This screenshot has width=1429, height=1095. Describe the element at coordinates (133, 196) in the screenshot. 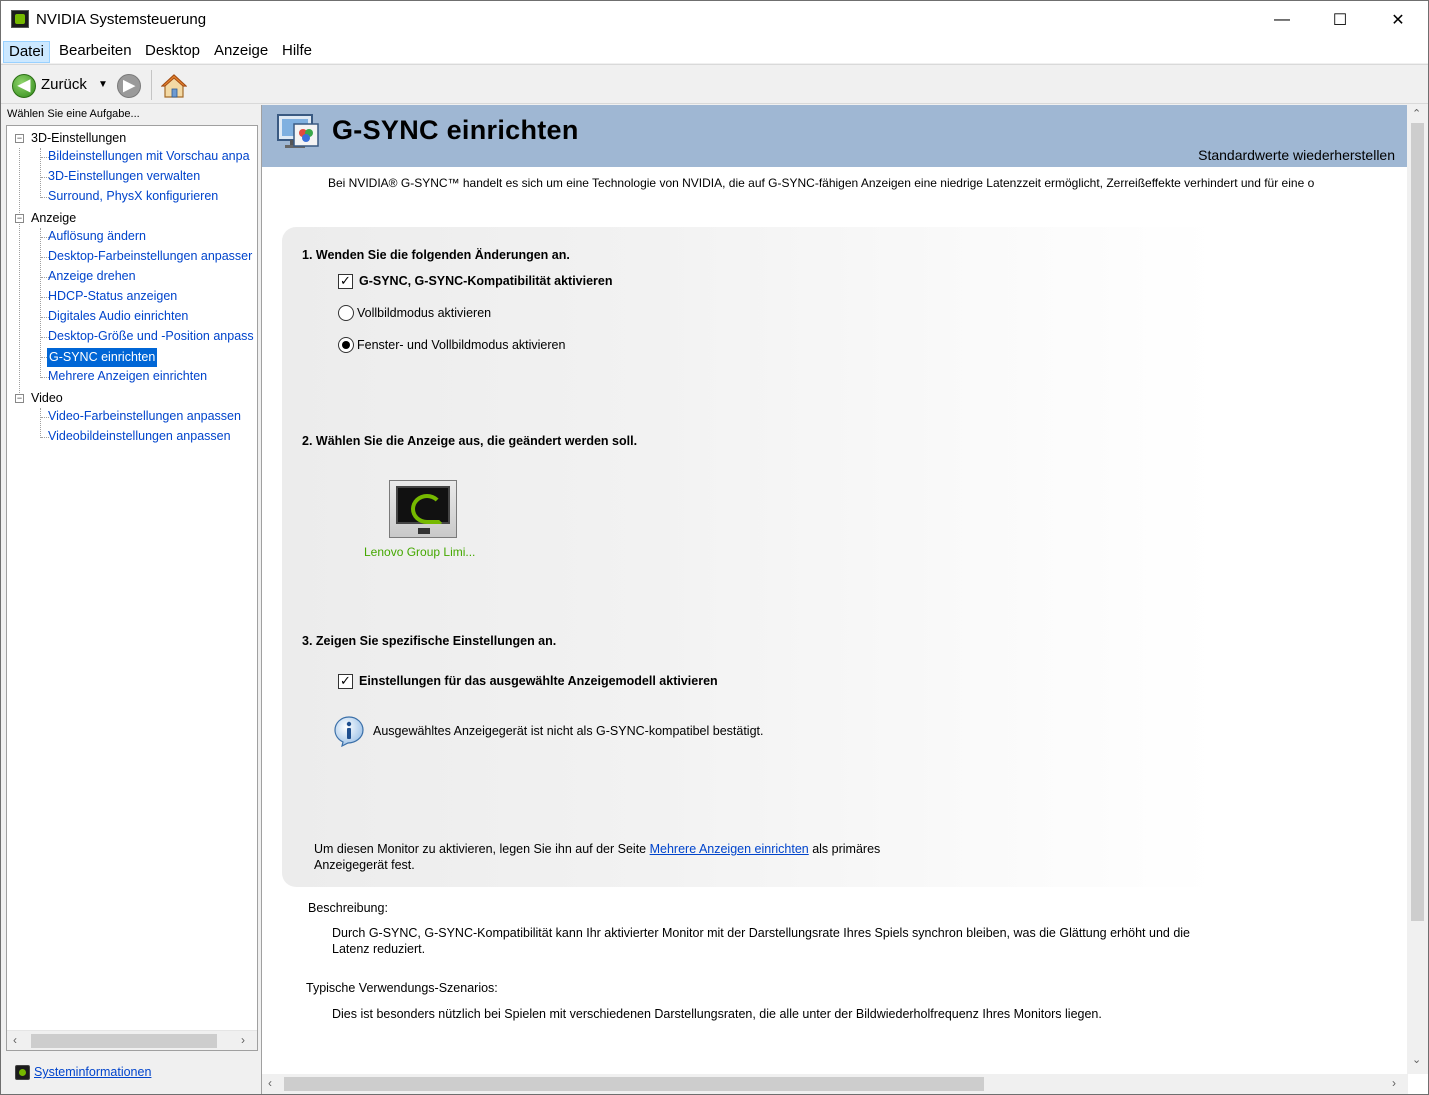

I see `tree-item-surround-physx: Surround, PhysX konfigurieren` at that location.